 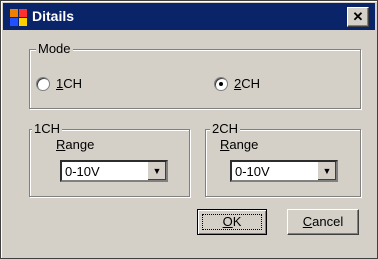 What do you see at coordinates (18, 17) in the screenshot?
I see `app-icon` at bounding box center [18, 17].